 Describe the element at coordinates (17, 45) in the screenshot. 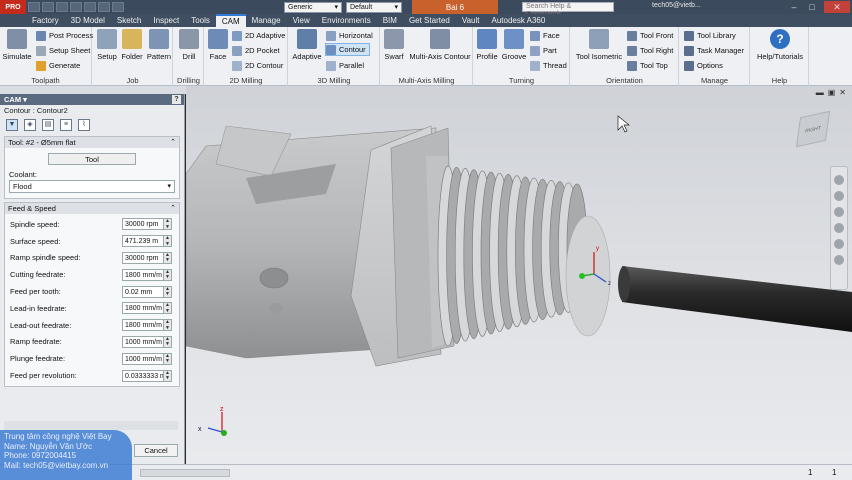

I see `simulate-button: Simulate` at that location.